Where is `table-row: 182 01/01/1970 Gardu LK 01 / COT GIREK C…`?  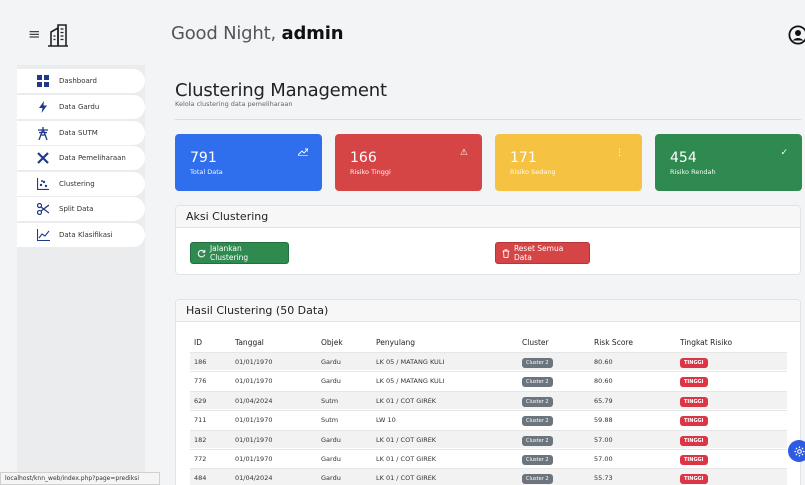
table-row: 182 01/01/1970 Gardu LK 01 / COT GIREK C… is located at coordinates (488, 439).